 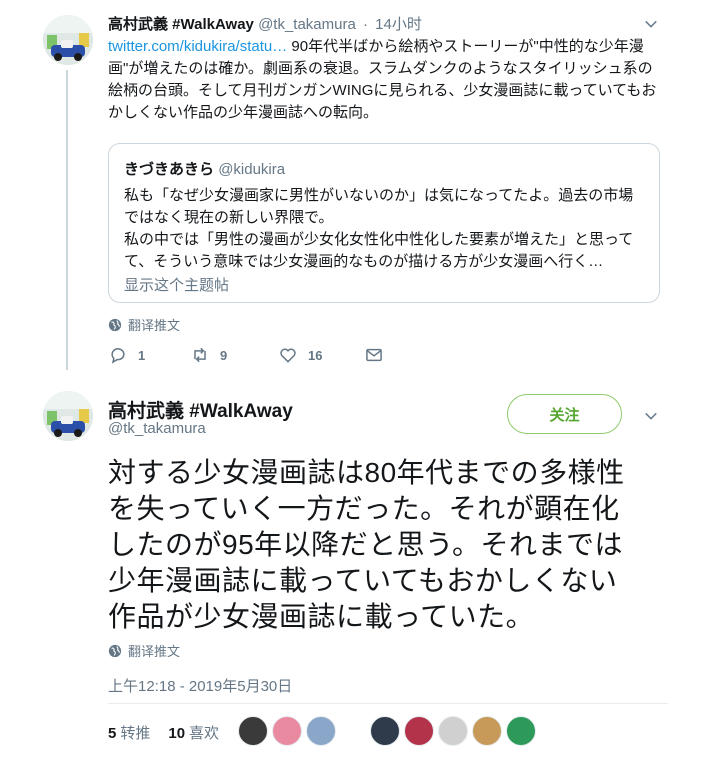 What do you see at coordinates (118, 356) in the screenshot?
I see `reply-icon` at bounding box center [118, 356].